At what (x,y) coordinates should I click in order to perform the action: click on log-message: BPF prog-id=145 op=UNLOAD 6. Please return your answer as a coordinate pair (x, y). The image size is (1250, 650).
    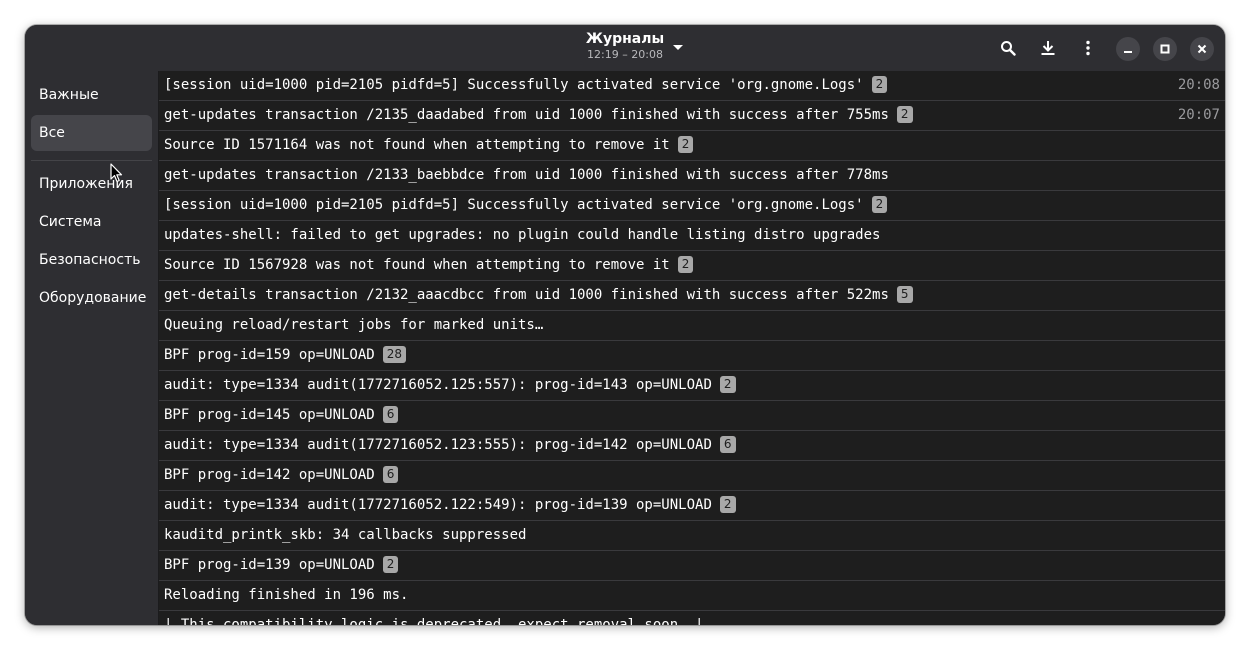
    Looking at the image, I should click on (281, 415).